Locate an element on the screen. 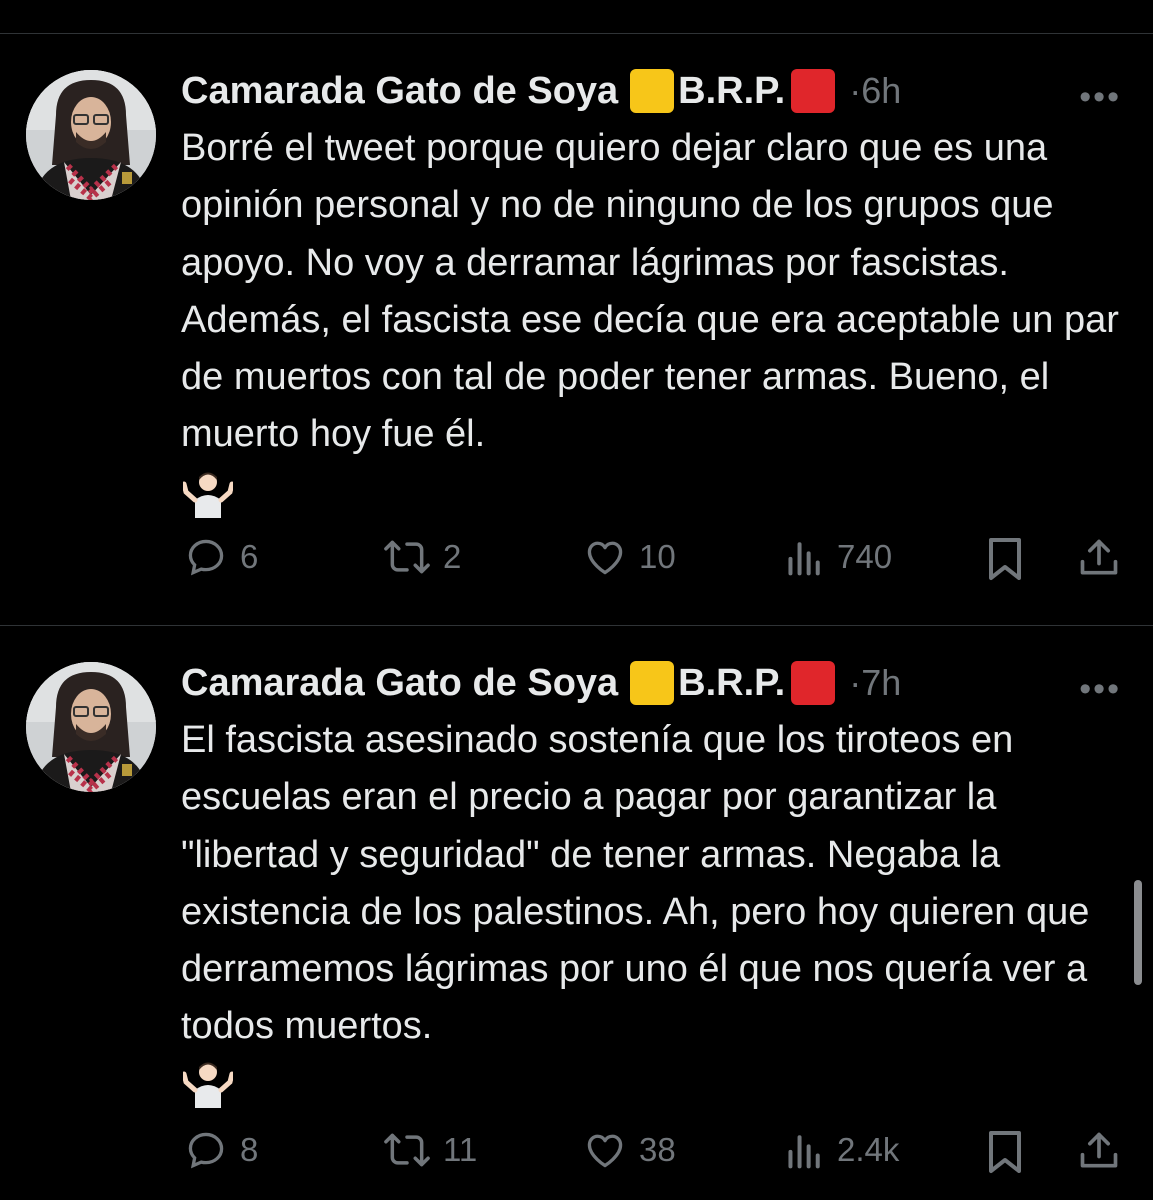 The width and height of the screenshot is (1153, 1200). tweet-actions: 6 2 10 740 is located at coordinates (576, 560).